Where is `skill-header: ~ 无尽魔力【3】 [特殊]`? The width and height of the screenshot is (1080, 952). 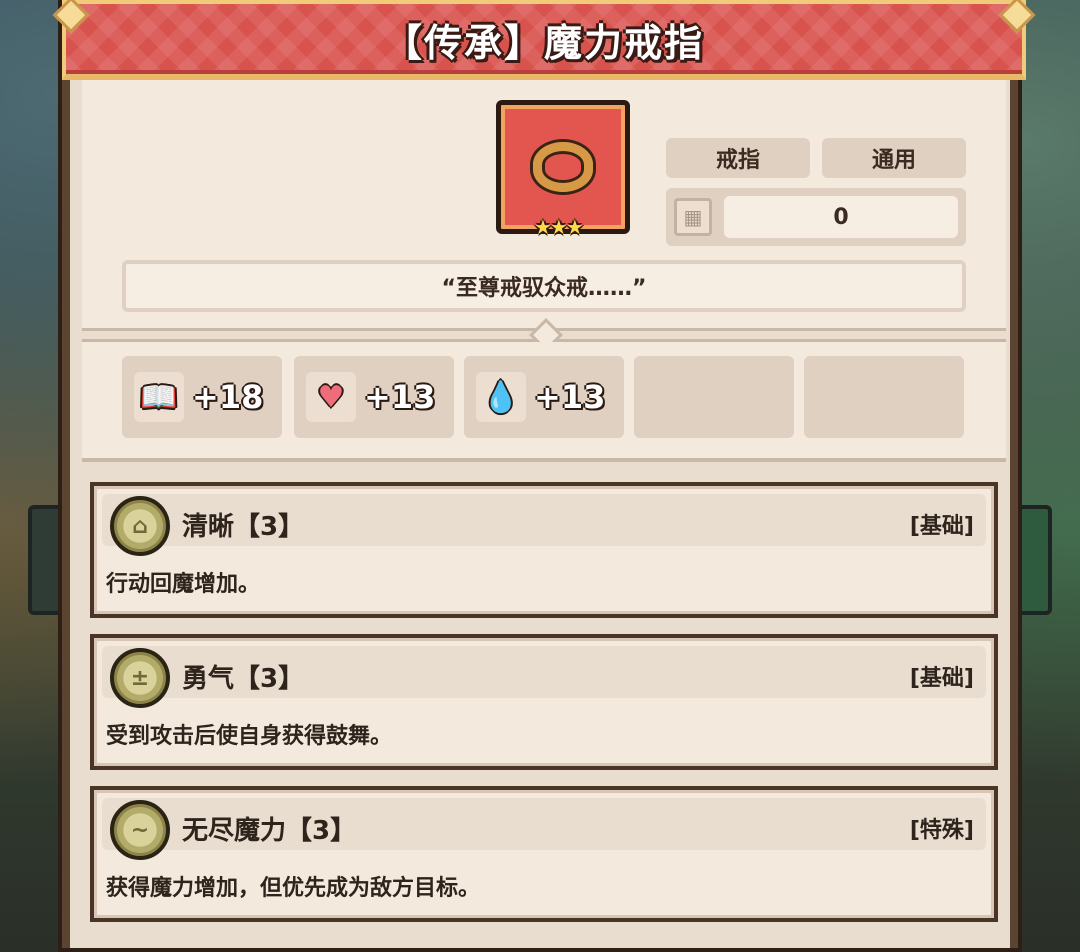 skill-header: ~ 无尽魔力【3】 [特殊] is located at coordinates (544, 829).